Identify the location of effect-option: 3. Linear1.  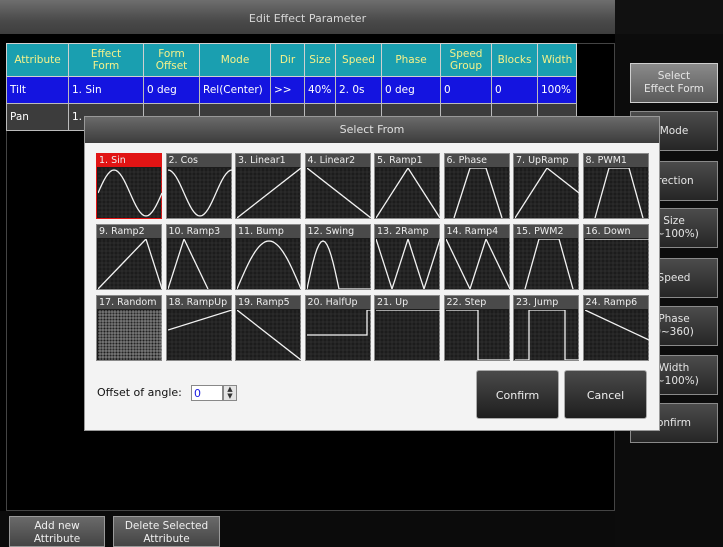
(268, 186).